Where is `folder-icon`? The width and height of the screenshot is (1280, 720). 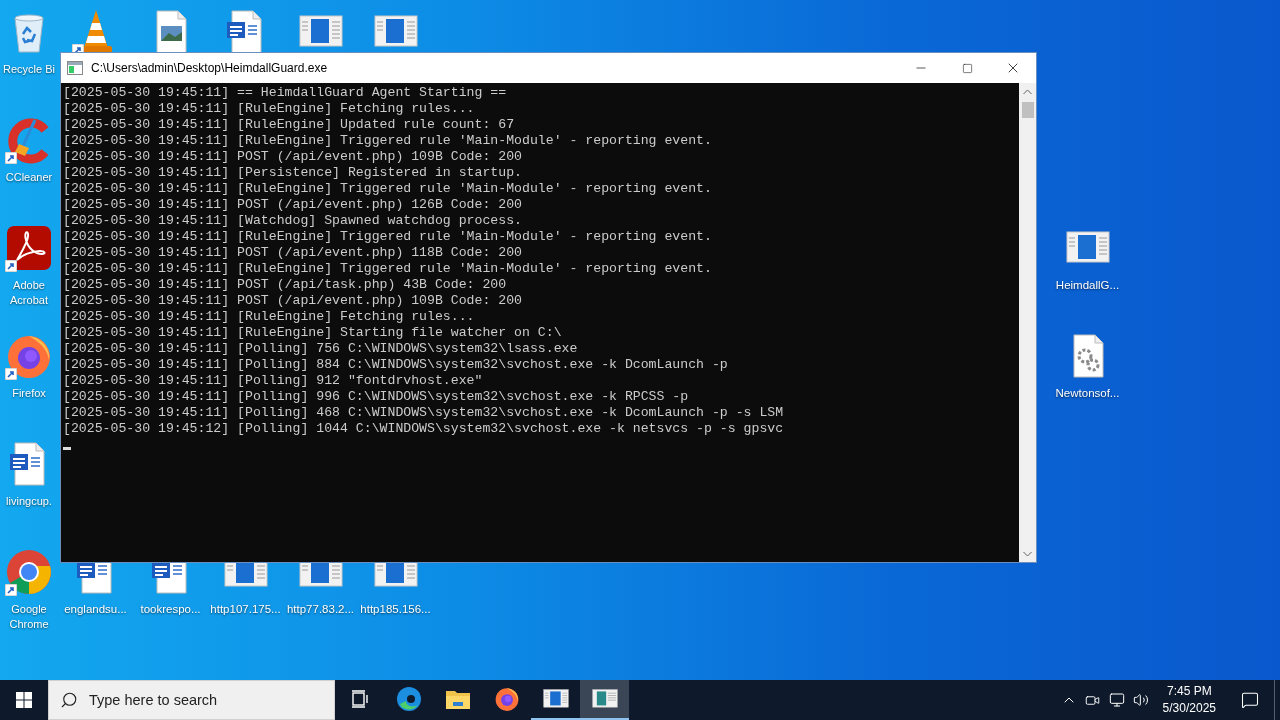
folder-icon is located at coordinates (457, 699).